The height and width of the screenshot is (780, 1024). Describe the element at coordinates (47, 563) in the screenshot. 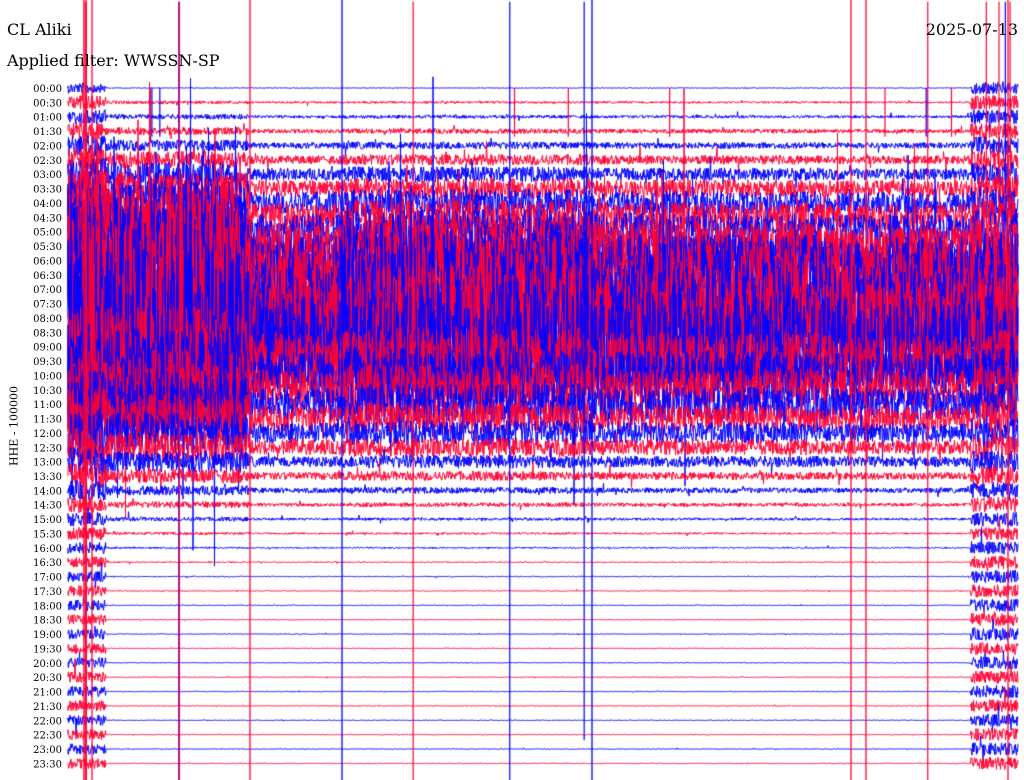

I see `tick-label-1630: 16:30` at that location.